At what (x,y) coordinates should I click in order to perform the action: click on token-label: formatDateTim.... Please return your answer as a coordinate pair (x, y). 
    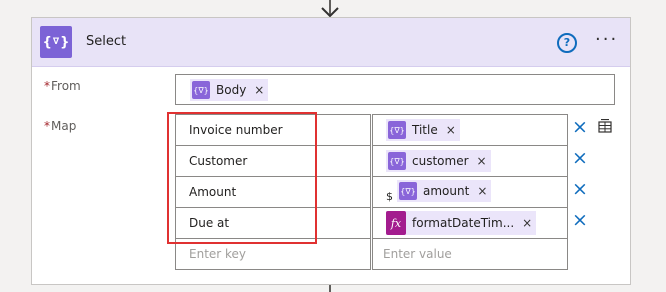
    Looking at the image, I should click on (463, 223).